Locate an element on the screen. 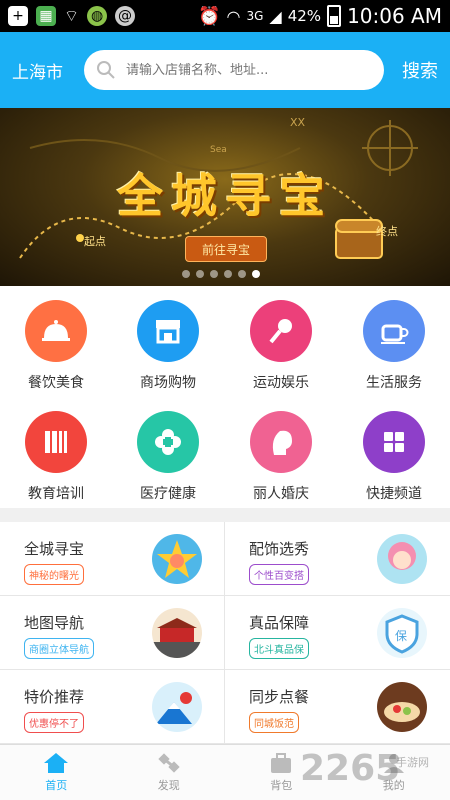 The width and height of the screenshot is (450, 800). banner-end-label: 终点 is located at coordinates (387, 231).